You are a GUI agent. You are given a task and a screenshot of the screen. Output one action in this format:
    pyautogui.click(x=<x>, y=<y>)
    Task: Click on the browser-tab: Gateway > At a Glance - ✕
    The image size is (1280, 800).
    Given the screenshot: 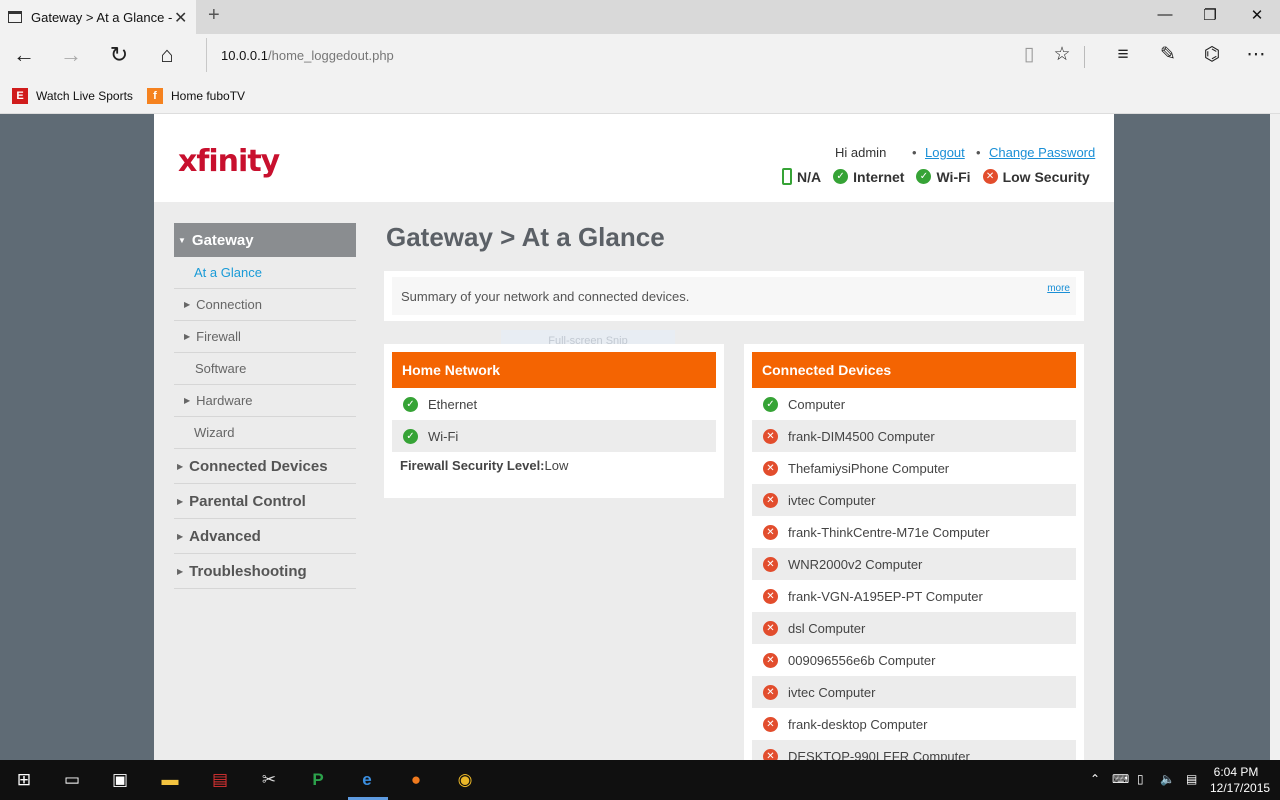 What is the action you would take?
    pyautogui.click(x=98, y=17)
    